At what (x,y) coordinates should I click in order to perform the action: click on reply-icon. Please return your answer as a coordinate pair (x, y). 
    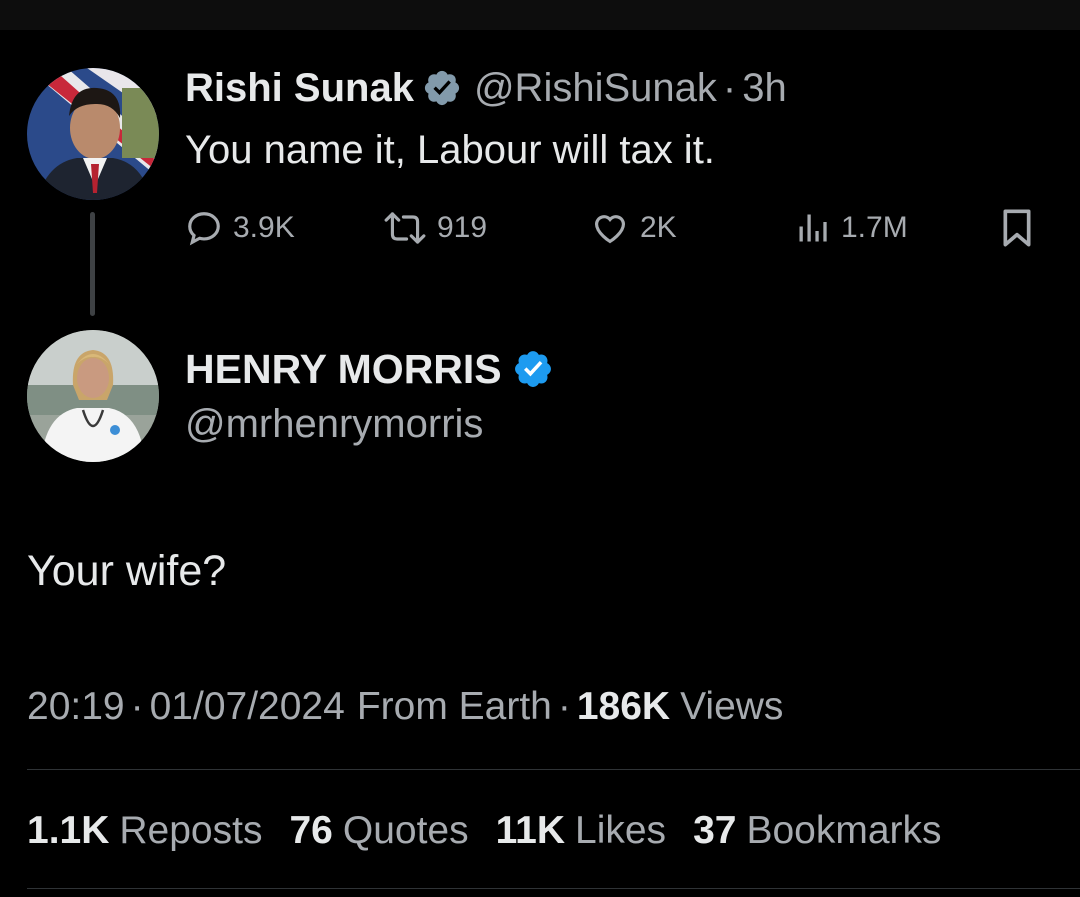
    Looking at the image, I should click on (204, 229).